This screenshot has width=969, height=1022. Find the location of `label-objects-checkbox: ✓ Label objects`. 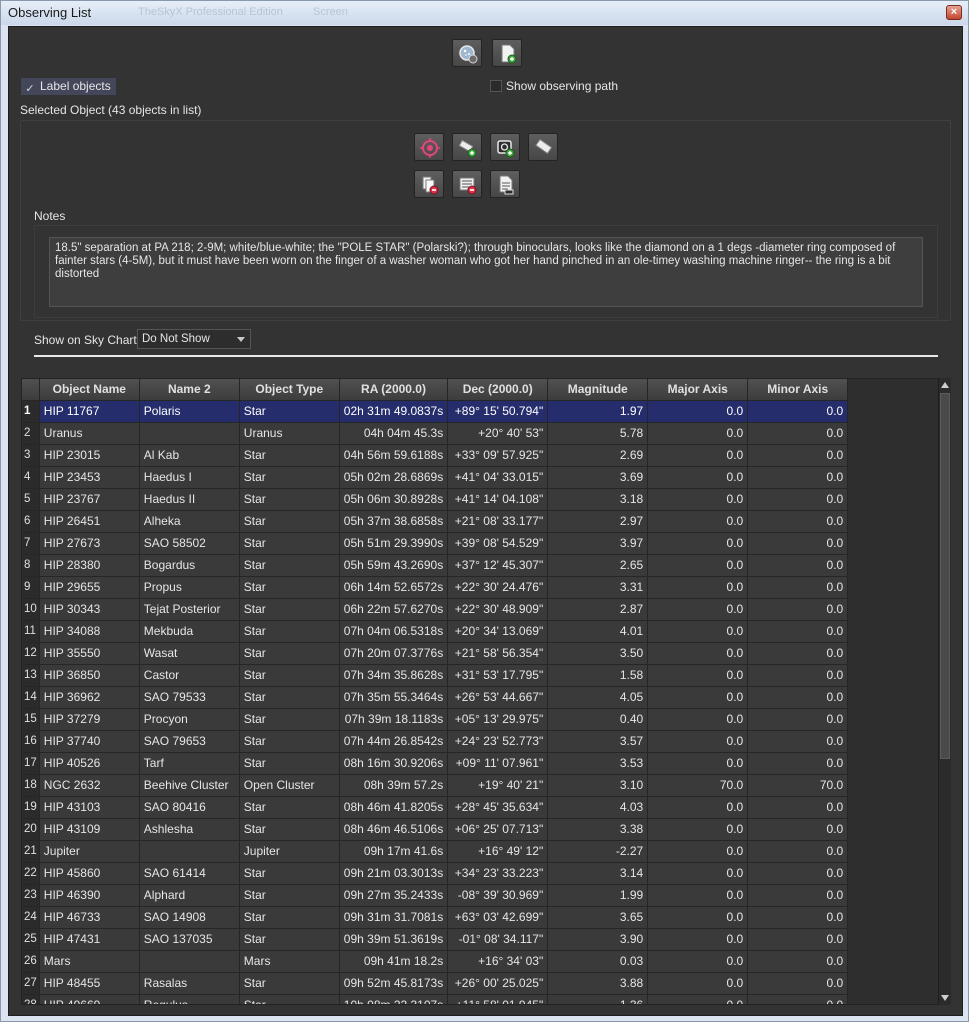

label-objects-checkbox: ✓ Label objects is located at coordinates (68, 86).